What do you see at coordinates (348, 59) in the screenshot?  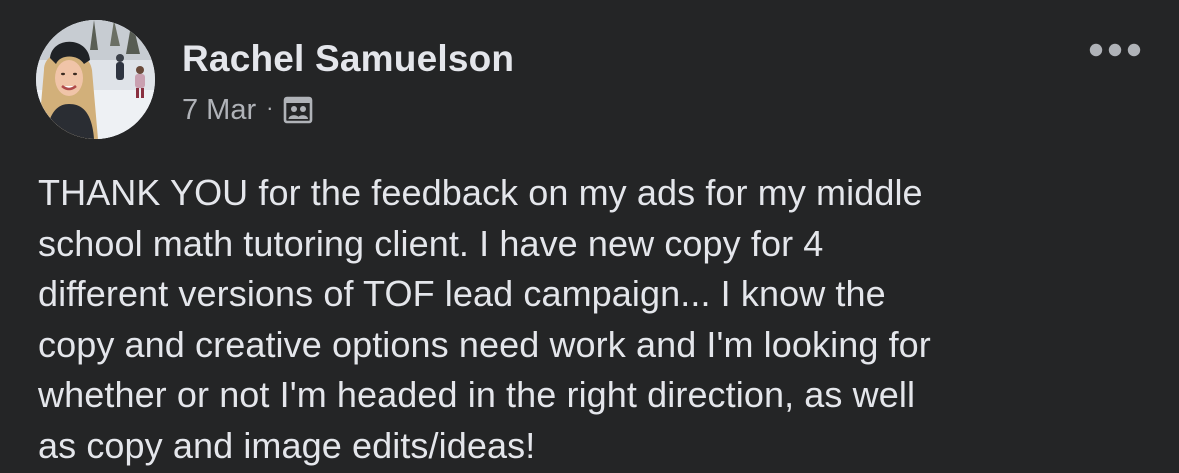 I see `author-name: Rachel Samuelson` at bounding box center [348, 59].